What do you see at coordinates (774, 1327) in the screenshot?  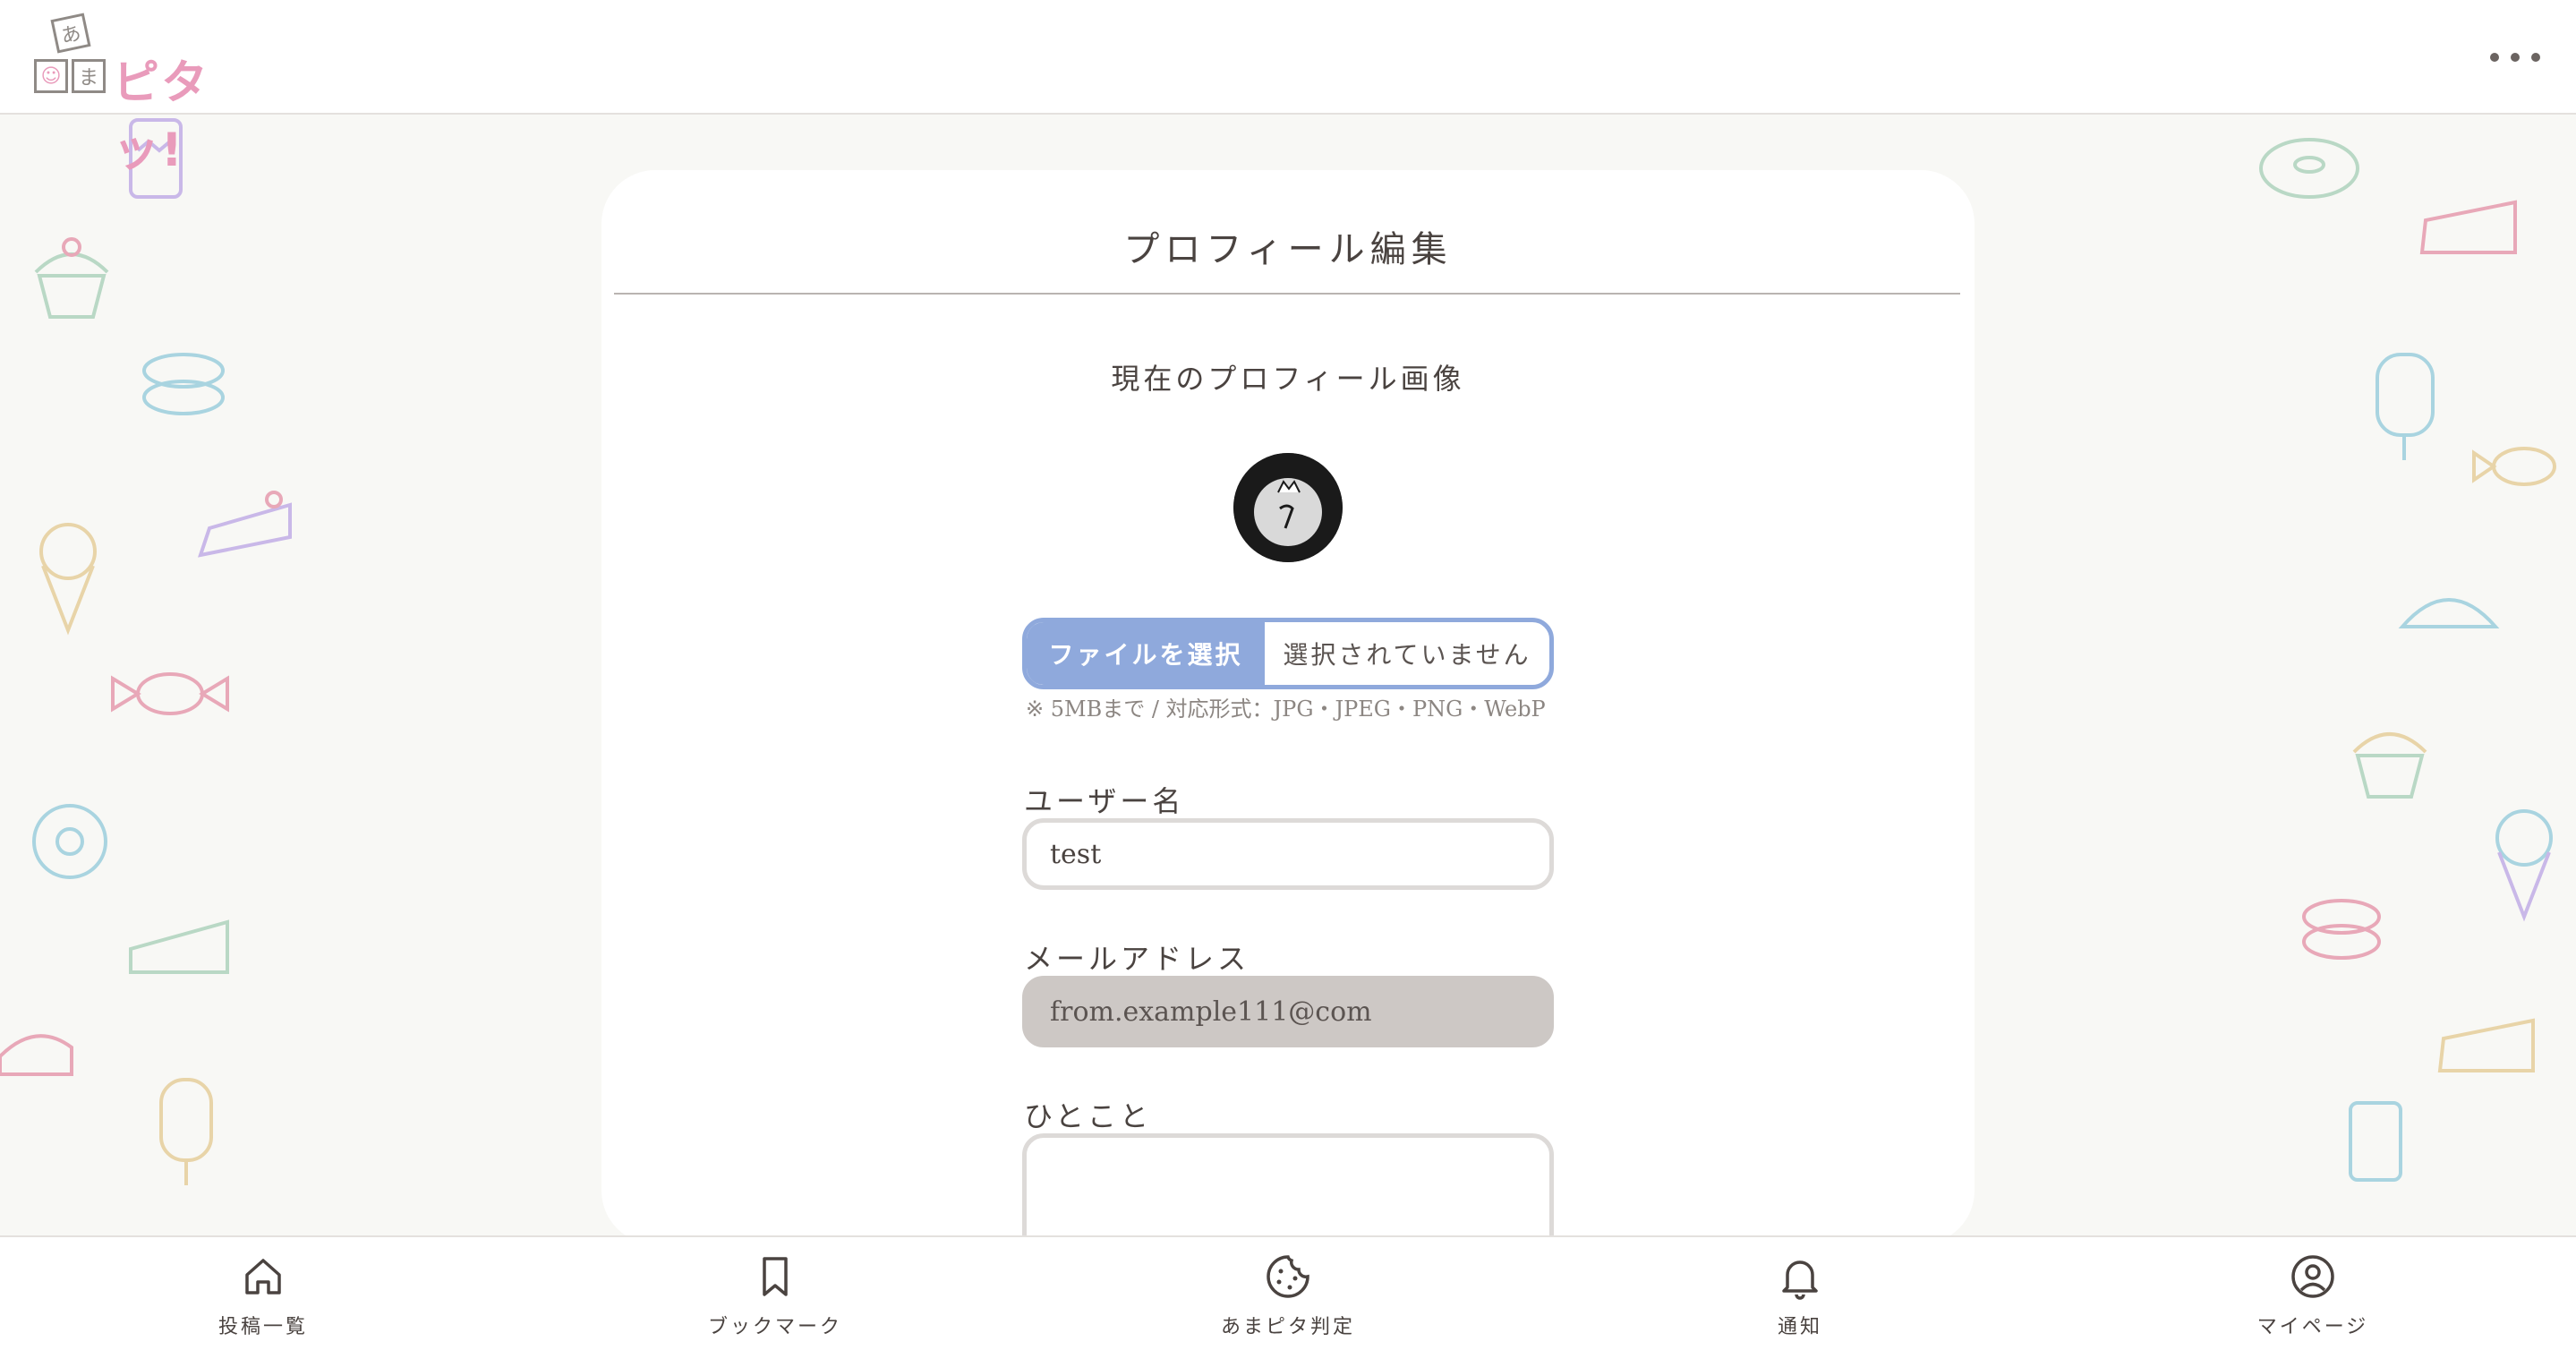 I see `nav-label-bookmarks: ブックマーク` at bounding box center [774, 1327].